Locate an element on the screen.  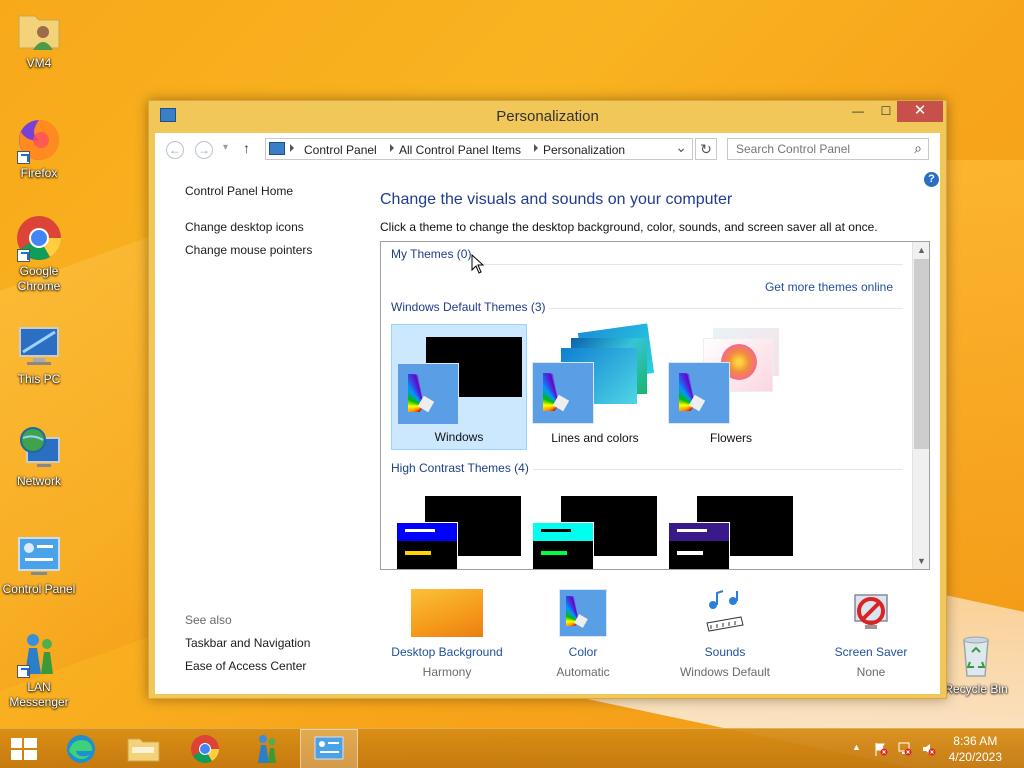
desktop-background-setting: Desktop Background Harmony is located at coordinates (447, 634).